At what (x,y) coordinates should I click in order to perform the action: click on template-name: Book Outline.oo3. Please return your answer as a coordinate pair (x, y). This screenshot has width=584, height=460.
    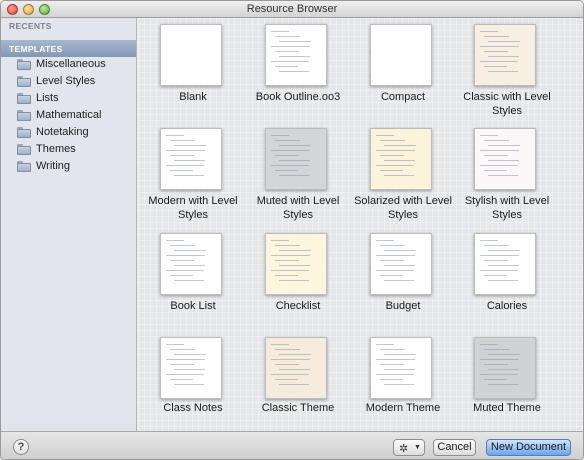
    Looking at the image, I should click on (298, 97).